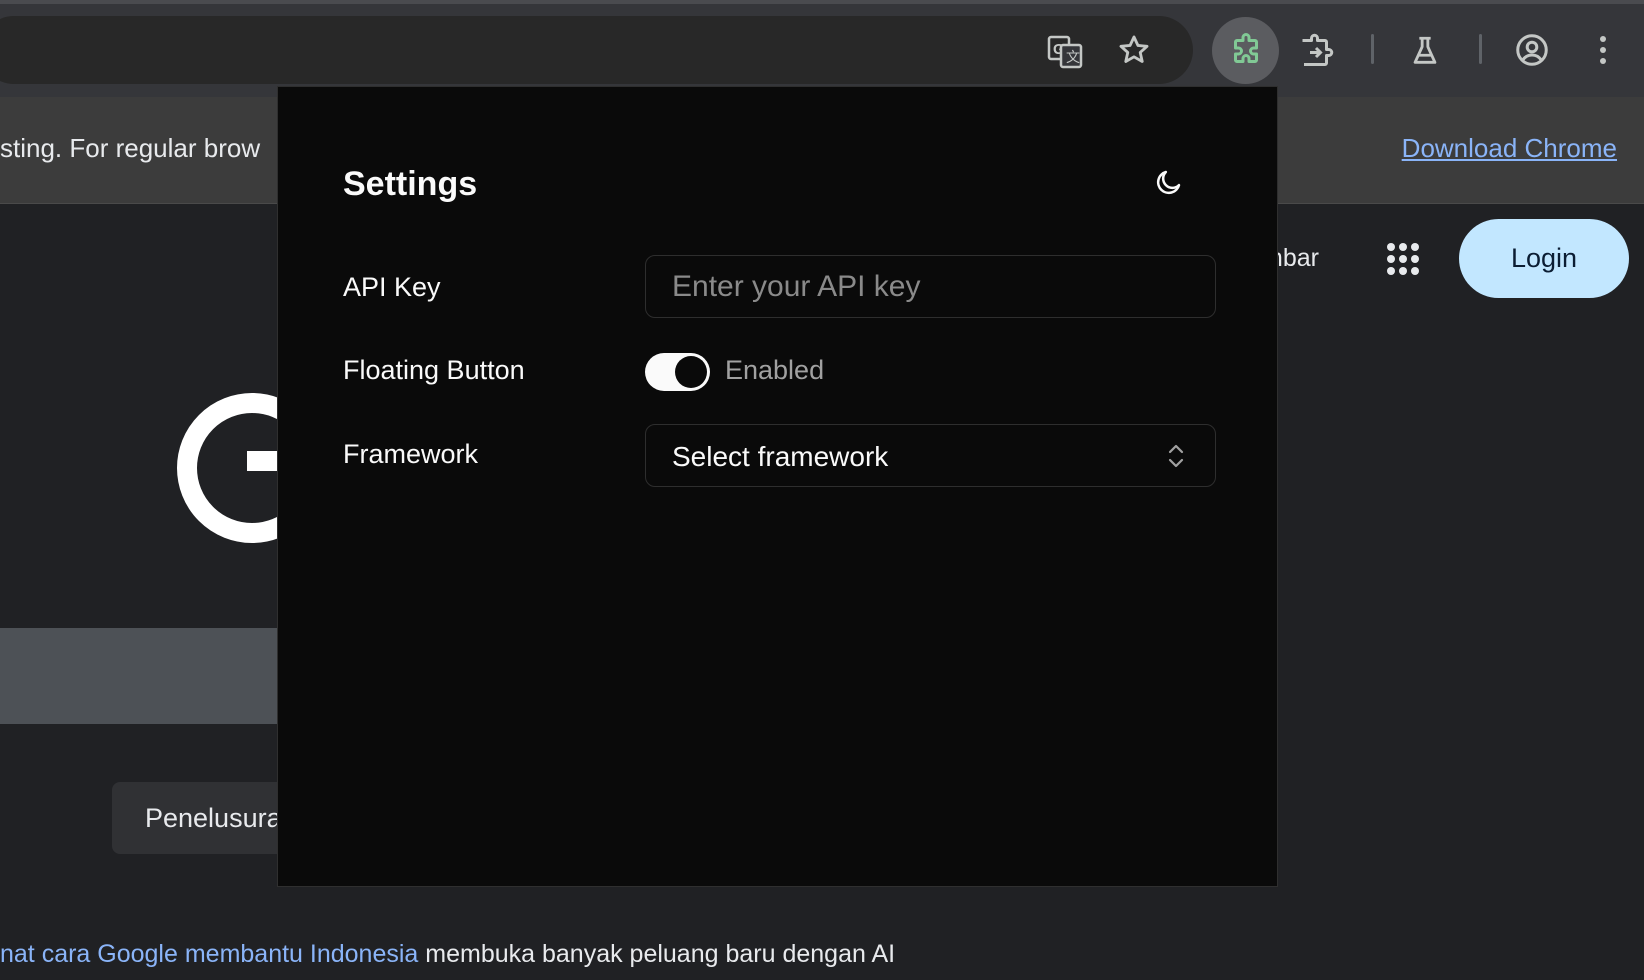 The height and width of the screenshot is (980, 1644). Describe the element at coordinates (1603, 50) in the screenshot. I see `menu-kebab-icon` at that location.